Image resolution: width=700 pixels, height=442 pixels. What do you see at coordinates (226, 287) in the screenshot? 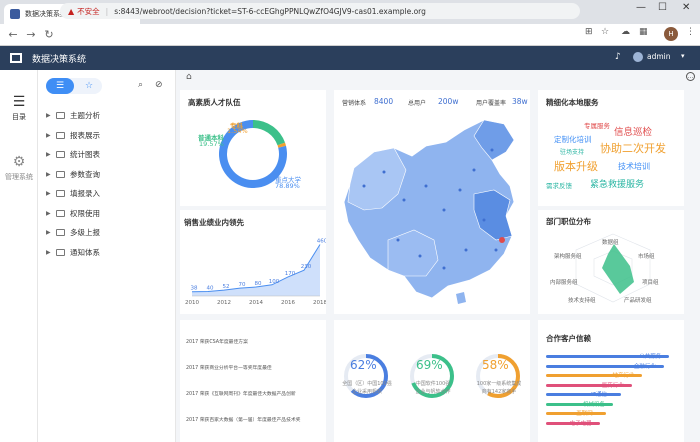
I see `data-label: 52` at bounding box center [226, 287].